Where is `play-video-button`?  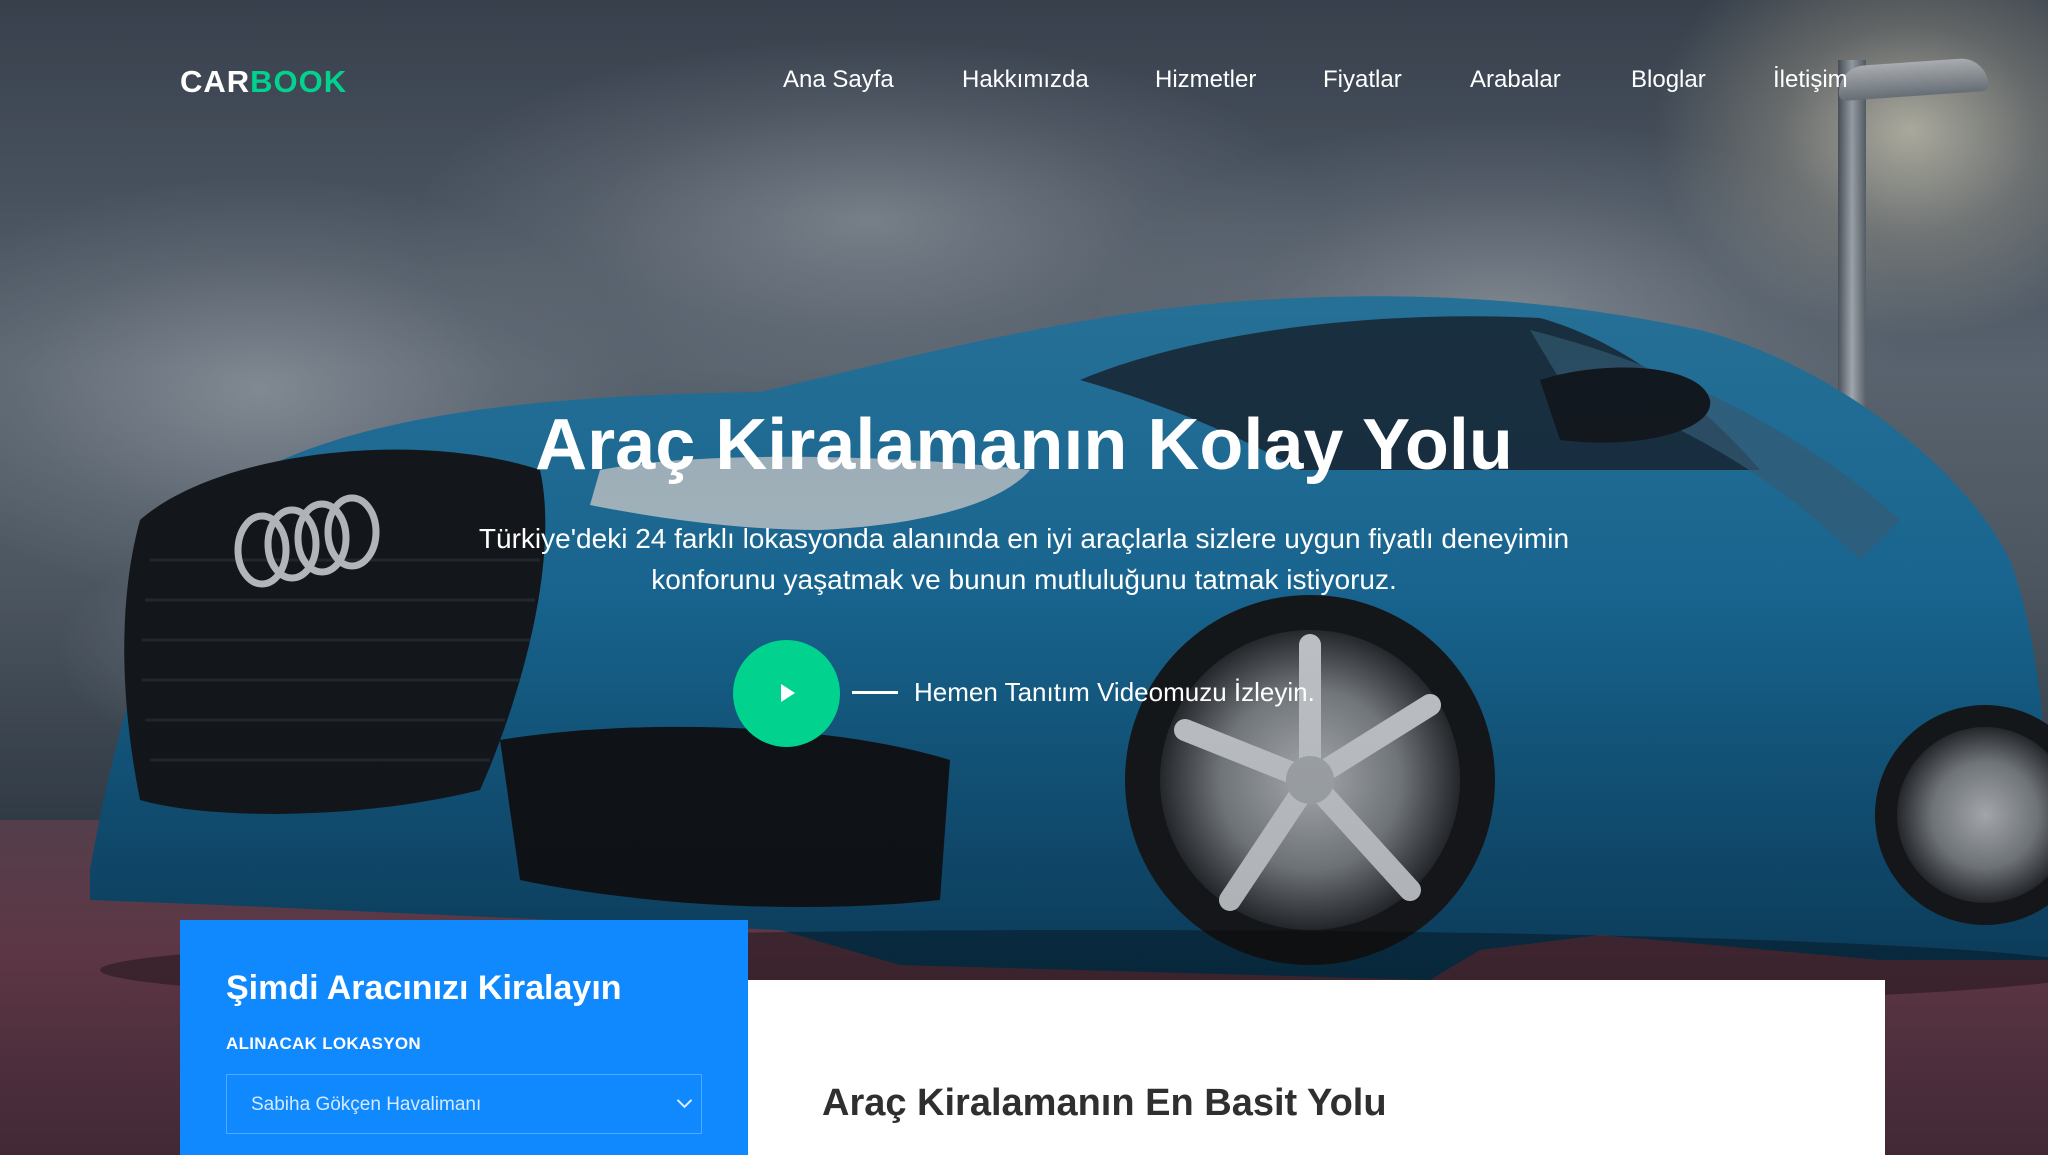
play-video-button is located at coordinates (786, 693).